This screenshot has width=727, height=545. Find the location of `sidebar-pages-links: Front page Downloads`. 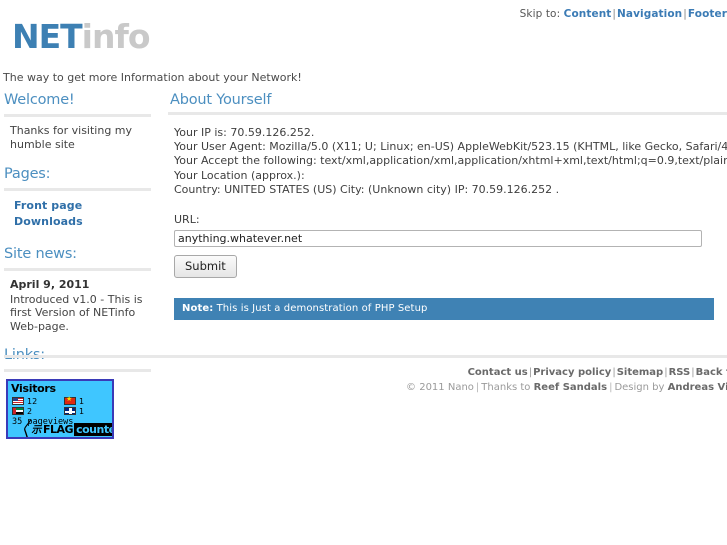

sidebar-pages-links: Front page Downloads is located at coordinates (82, 214).